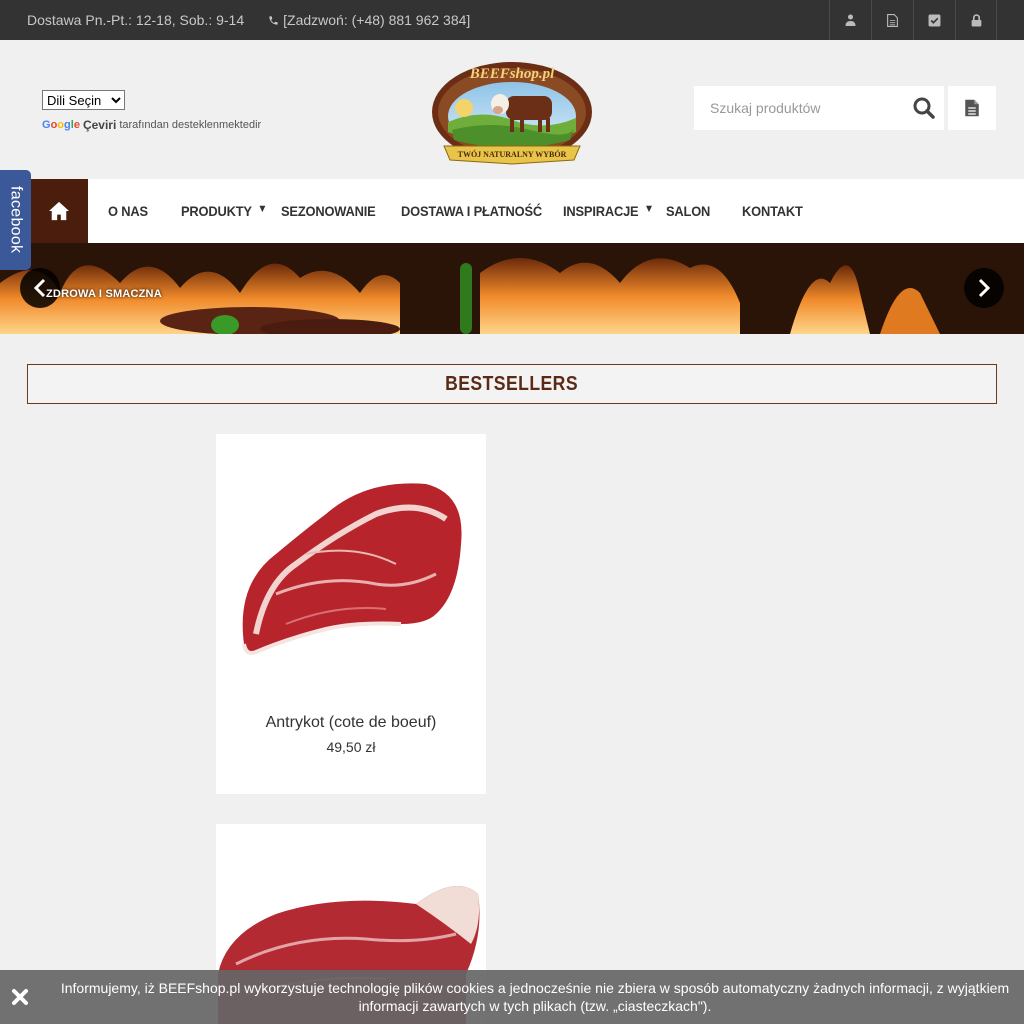 The width and height of the screenshot is (1024, 1024). I want to click on phone-link: [Zadzwoń: (+48) 881 962 384], so click(369, 20).